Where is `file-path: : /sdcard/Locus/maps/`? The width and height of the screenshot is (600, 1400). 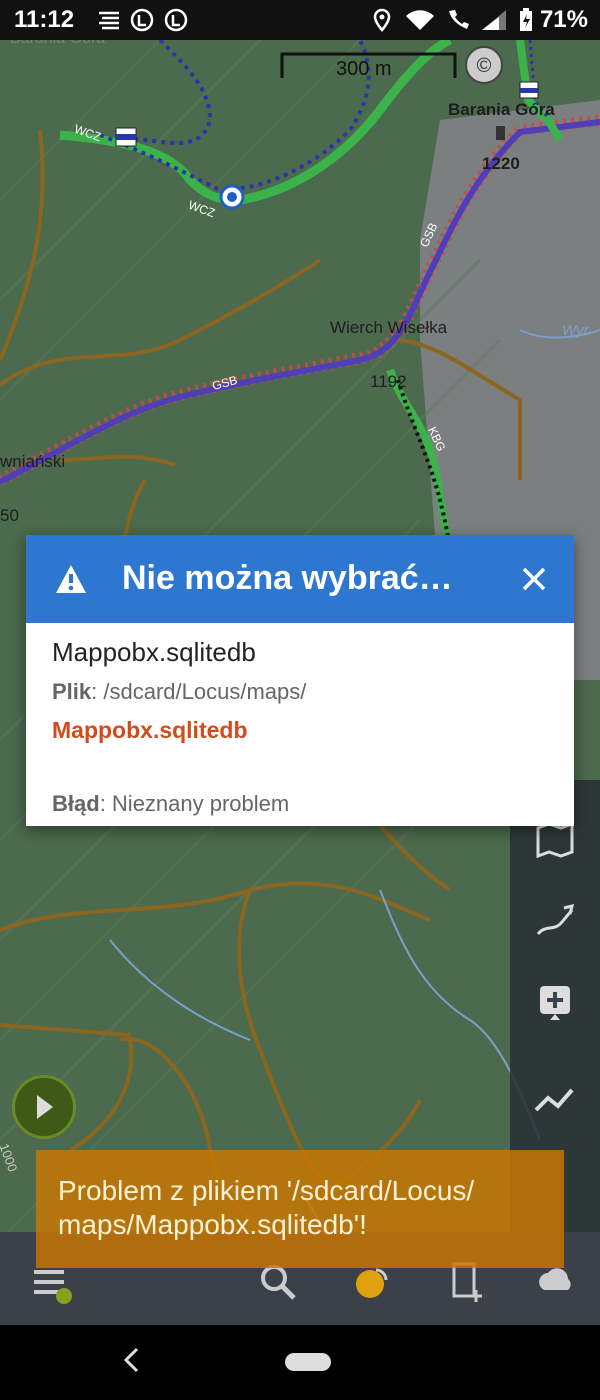 file-path: : /sdcard/Locus/maps/ is located at coordinates (199, 691).